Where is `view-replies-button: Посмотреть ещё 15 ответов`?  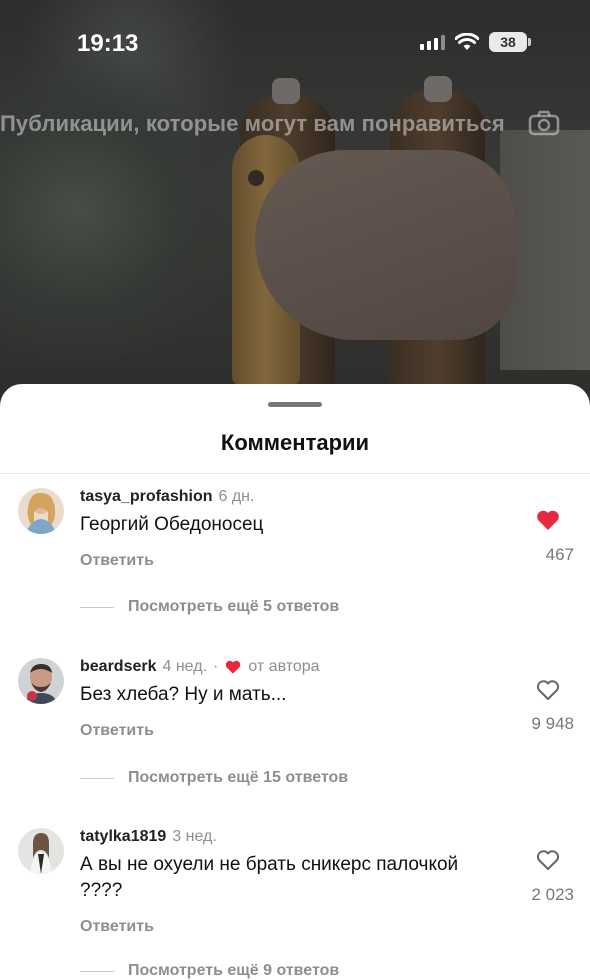 view-replies-button: Посмотреть ещё 15 ответов is located at coordinates (214, 778).